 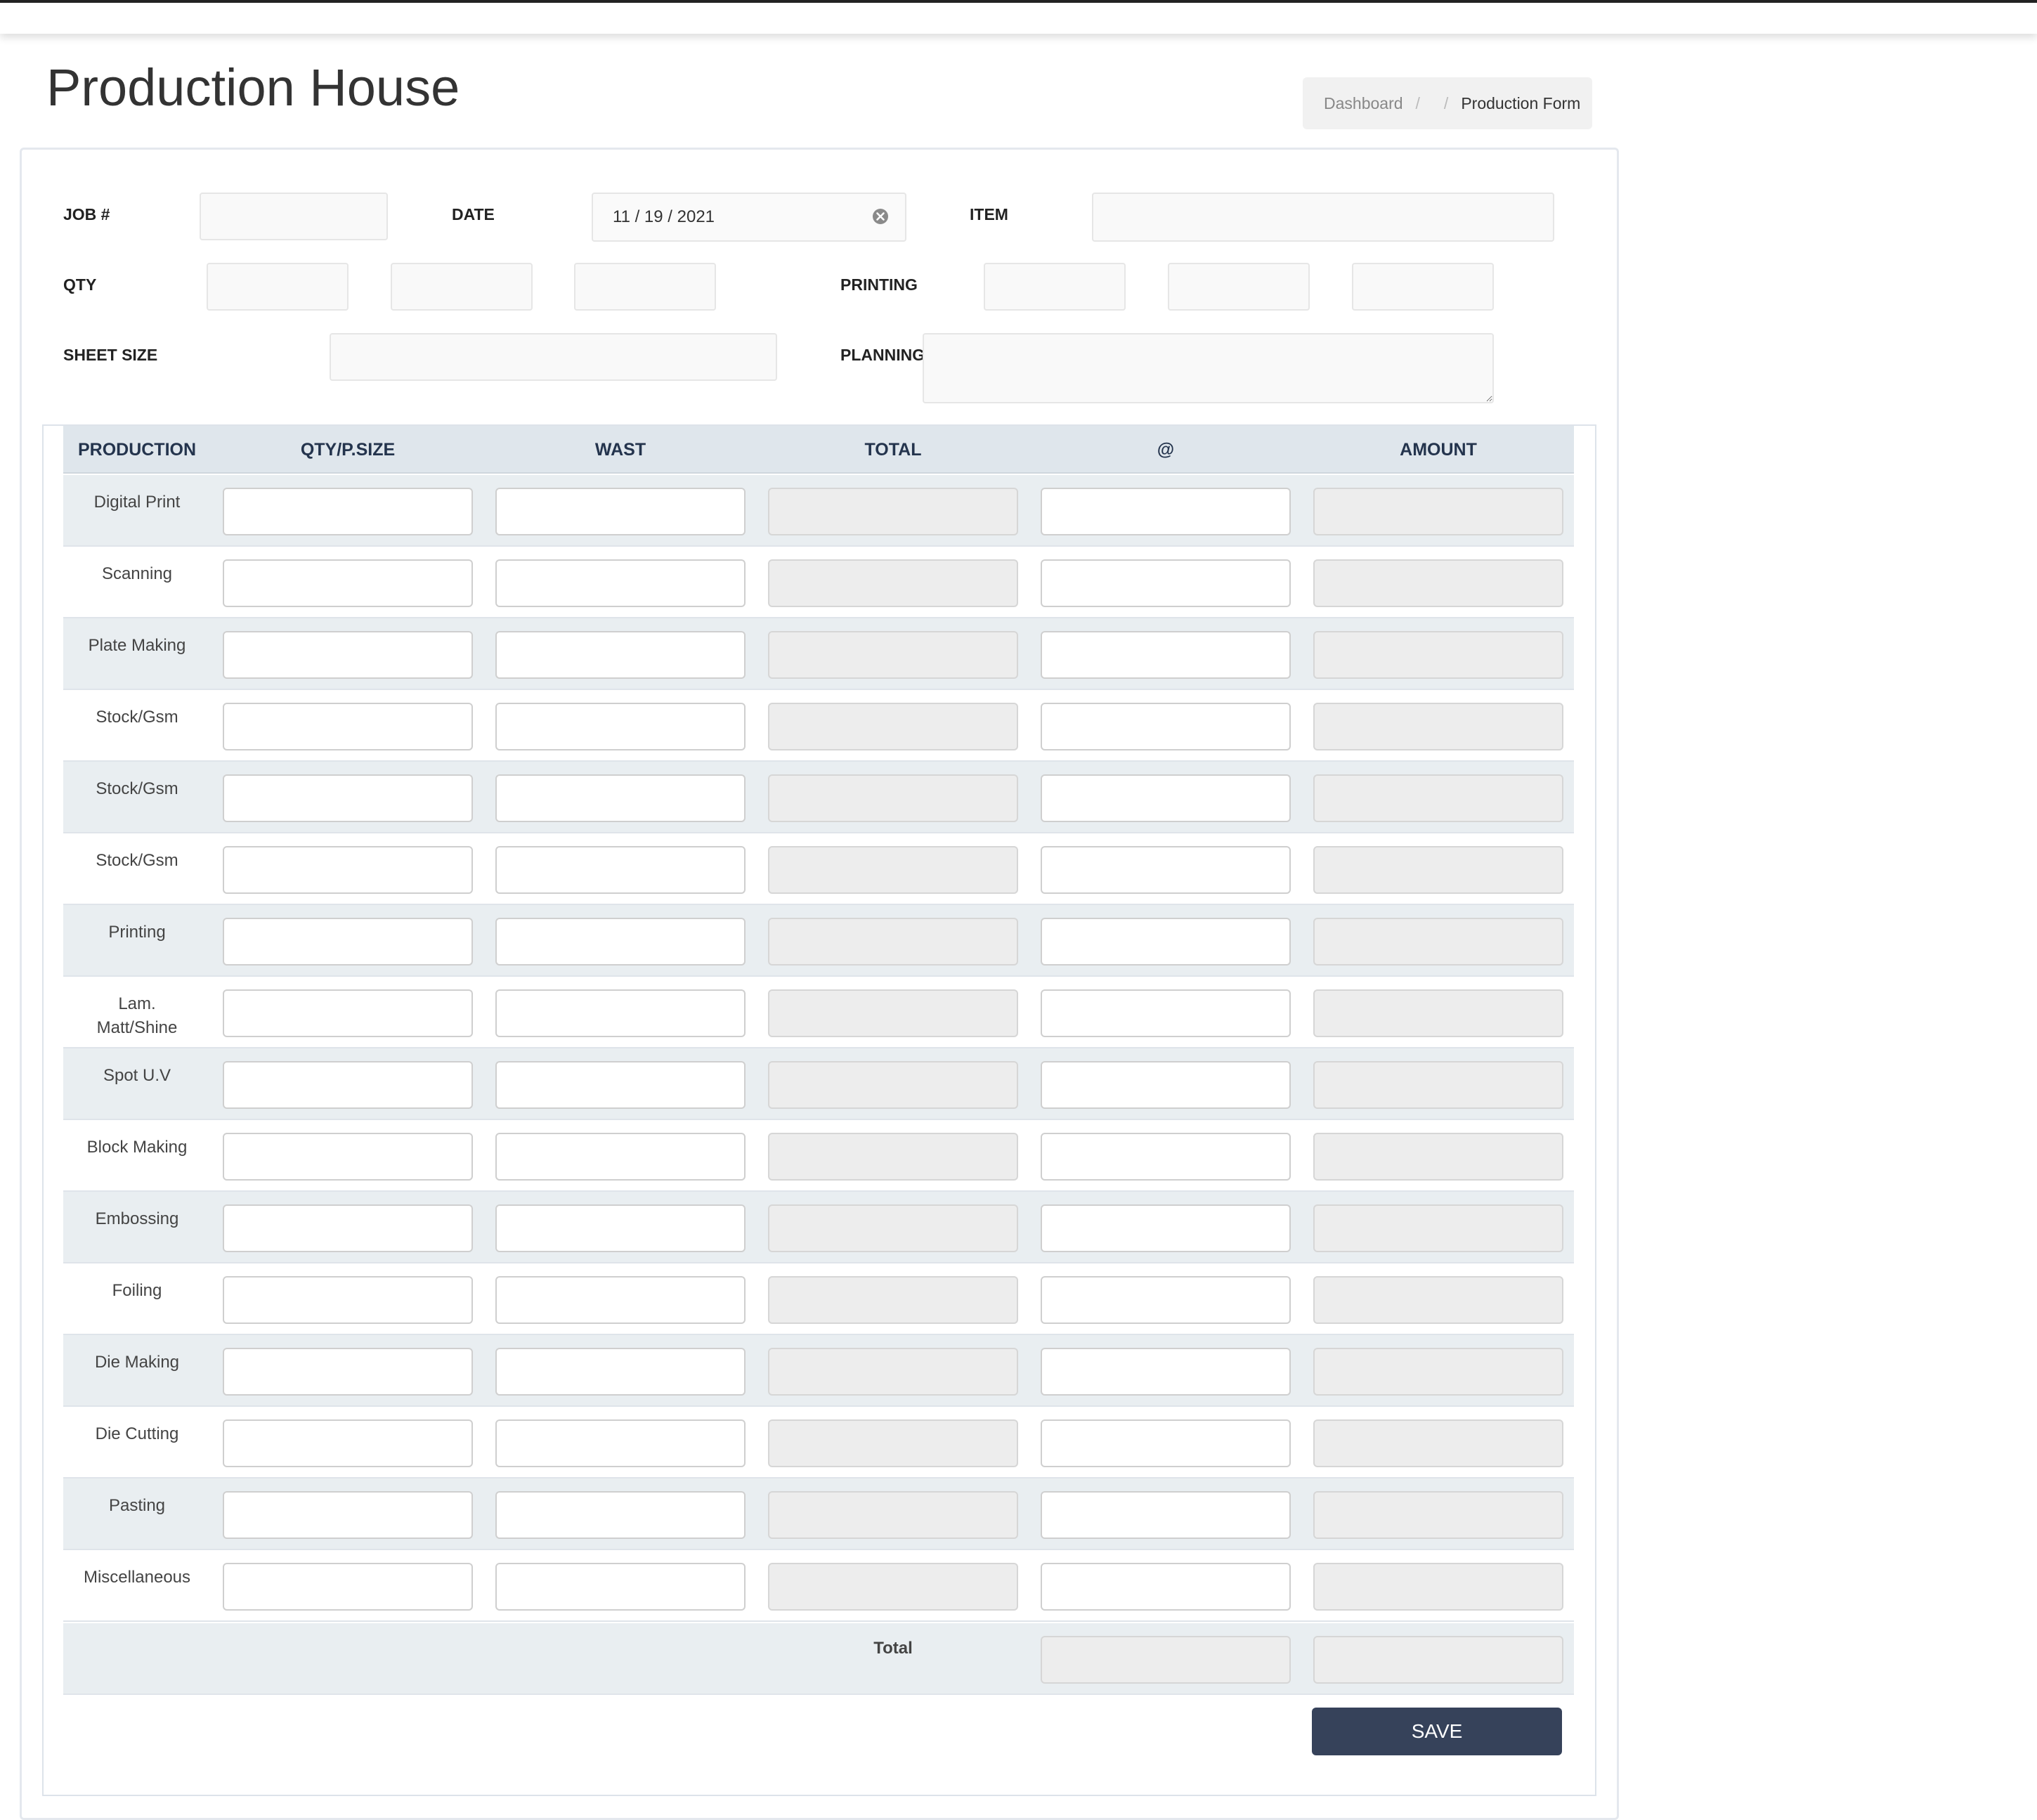 I want to click on item-input, so click(x=1323, y=218).